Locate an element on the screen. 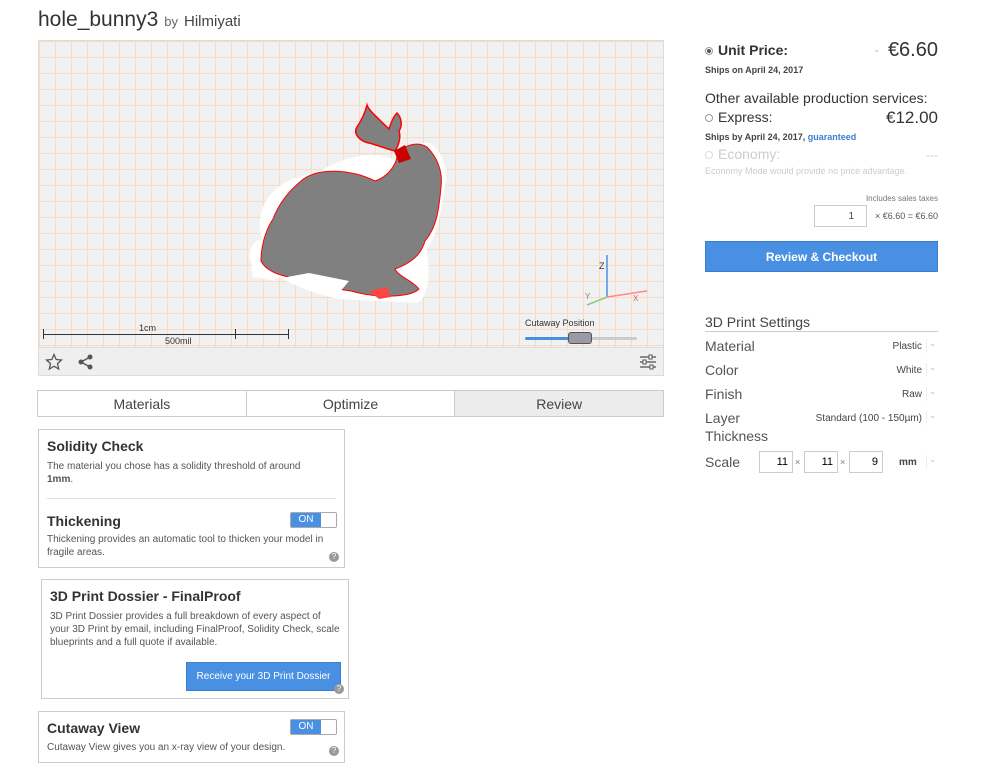 The height and width of the screenshot is (772, 1003). cutaway-view-toggle: ON is located at coordinates (313, 727).